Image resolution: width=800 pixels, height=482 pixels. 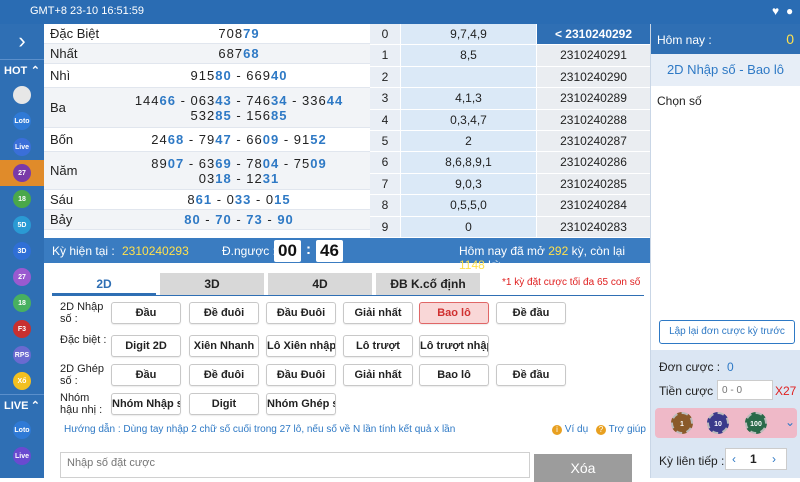 What do you see at coordinates (510, 163) in the screenshot?
I see `tail-row: 6 8,6,8,9,1 2310240286` at bounding box center [510, 163].